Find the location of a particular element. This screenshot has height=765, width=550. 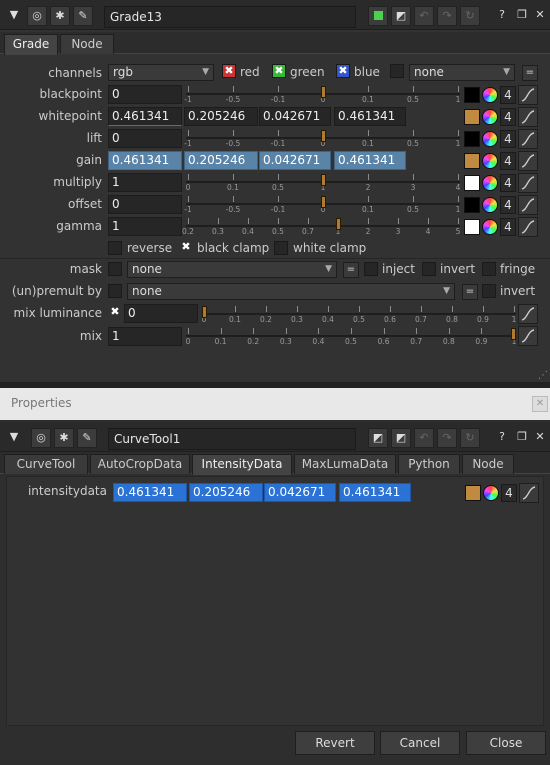

red-channel-checkbox: ✖ is located at coordinates (229, 71).